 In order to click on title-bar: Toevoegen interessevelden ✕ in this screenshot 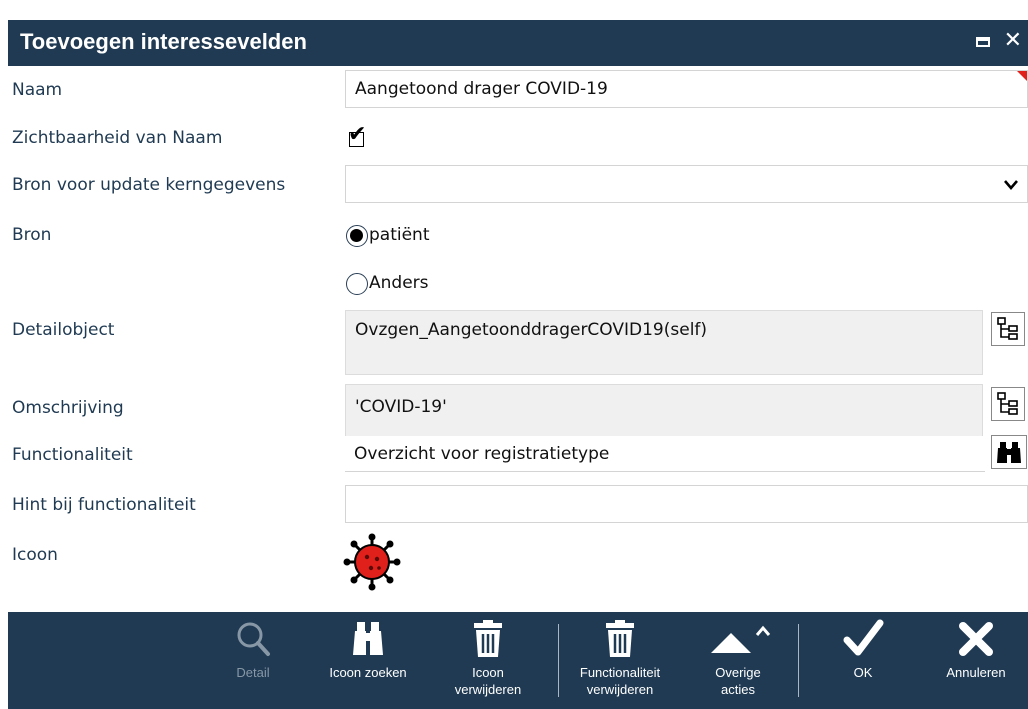, I will do `click(518, 43)`.